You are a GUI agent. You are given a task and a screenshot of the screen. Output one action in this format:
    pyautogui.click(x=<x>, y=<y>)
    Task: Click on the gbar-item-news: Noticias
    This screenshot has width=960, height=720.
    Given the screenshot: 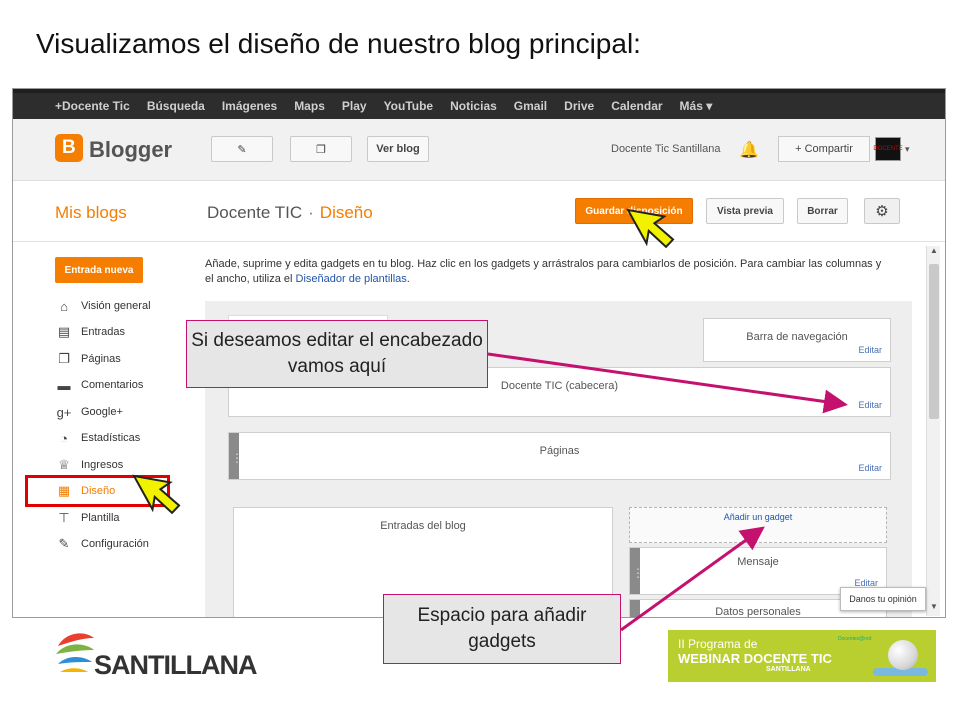 What is the action you would take?
    pyautogui.click(x=473, y=106)
    